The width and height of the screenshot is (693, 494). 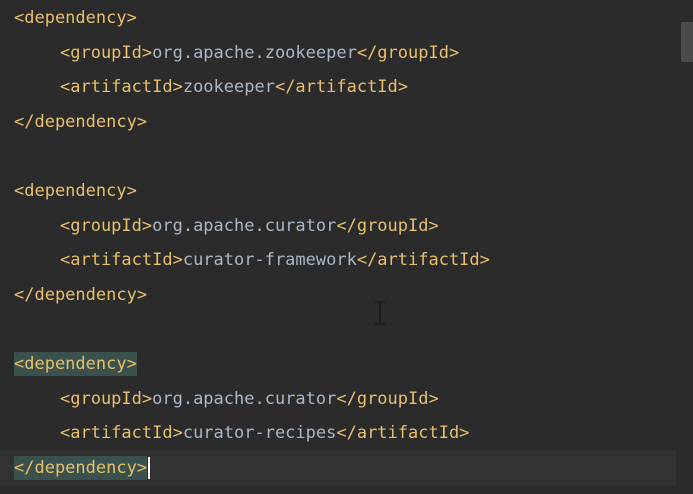 What do you see at coordinates (149, 467) in the screenshot?
I see `text-caret` at bounding box center [149, 467].